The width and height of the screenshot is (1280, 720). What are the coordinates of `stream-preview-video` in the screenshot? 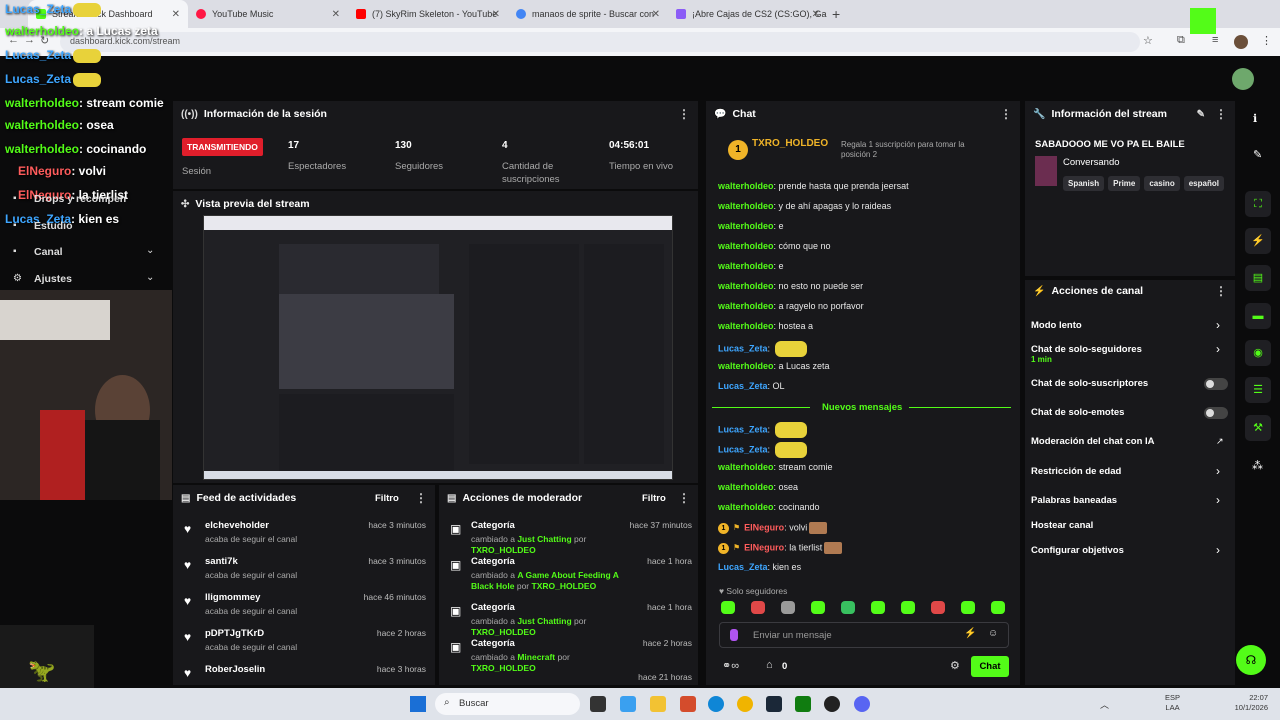 It's located at (438, 347).